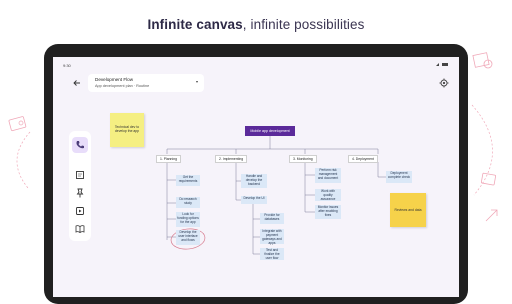 This screenshot has width=512, height=304. What do you see at coordinates (399, 177) in the screenshot?
I see `mindmap-node: Deployment complete check` at bounding box center [399, 177].